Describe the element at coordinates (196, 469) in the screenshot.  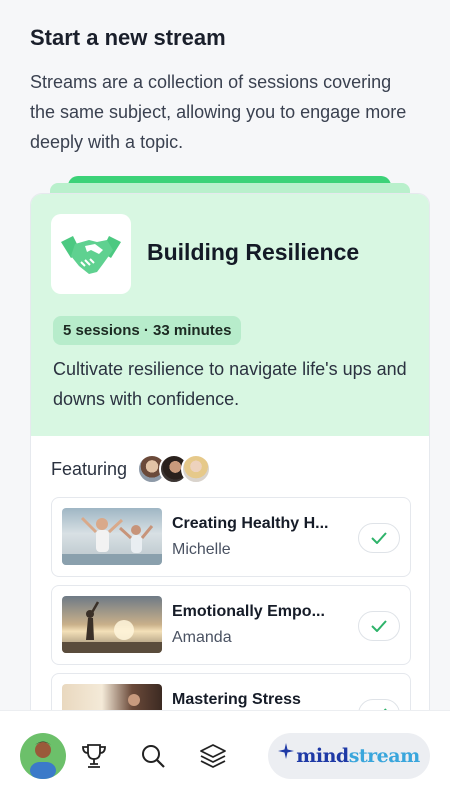
I see `avatar` at that location.